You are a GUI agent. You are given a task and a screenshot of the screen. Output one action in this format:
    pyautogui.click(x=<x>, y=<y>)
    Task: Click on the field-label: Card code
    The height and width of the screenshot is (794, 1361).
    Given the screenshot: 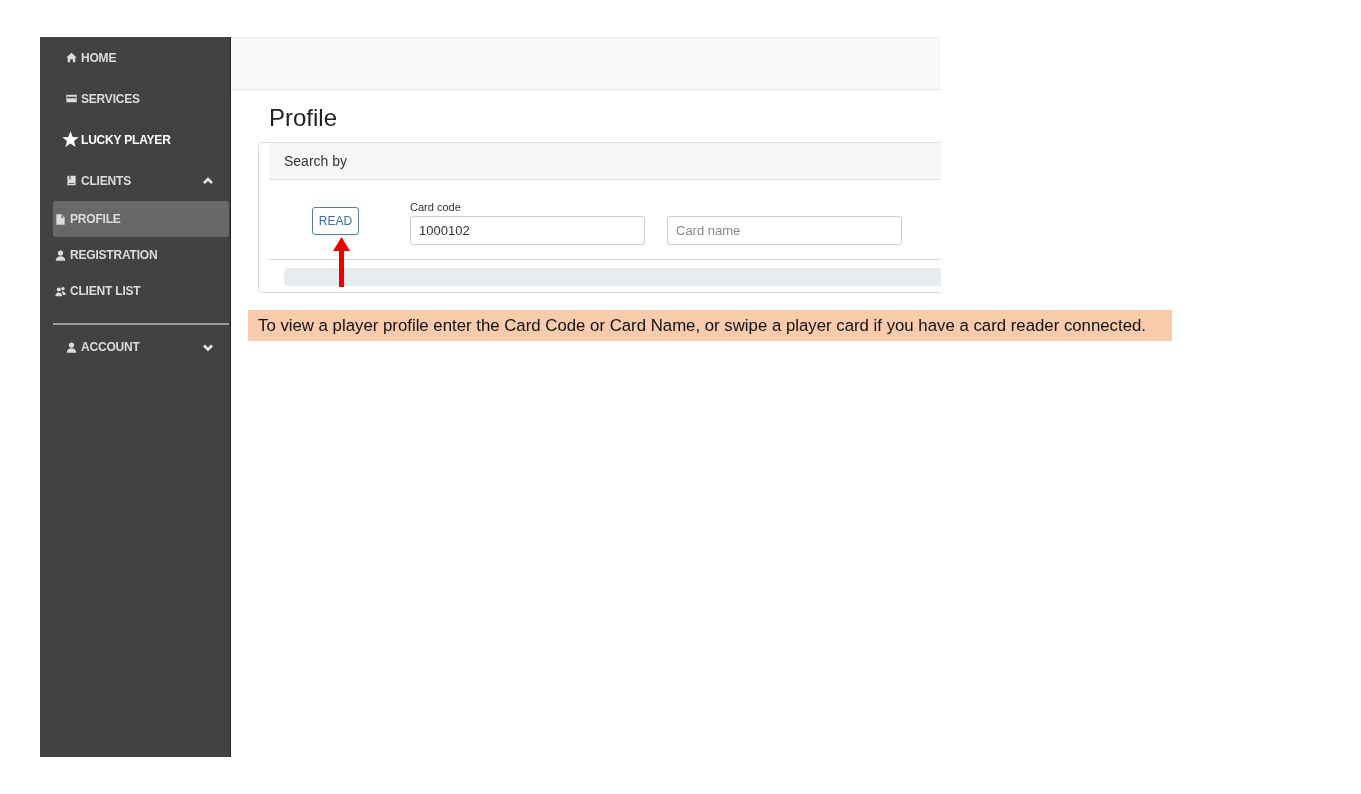 What is the action you would take?
    pyautogui.click(x=435, y=207)
    